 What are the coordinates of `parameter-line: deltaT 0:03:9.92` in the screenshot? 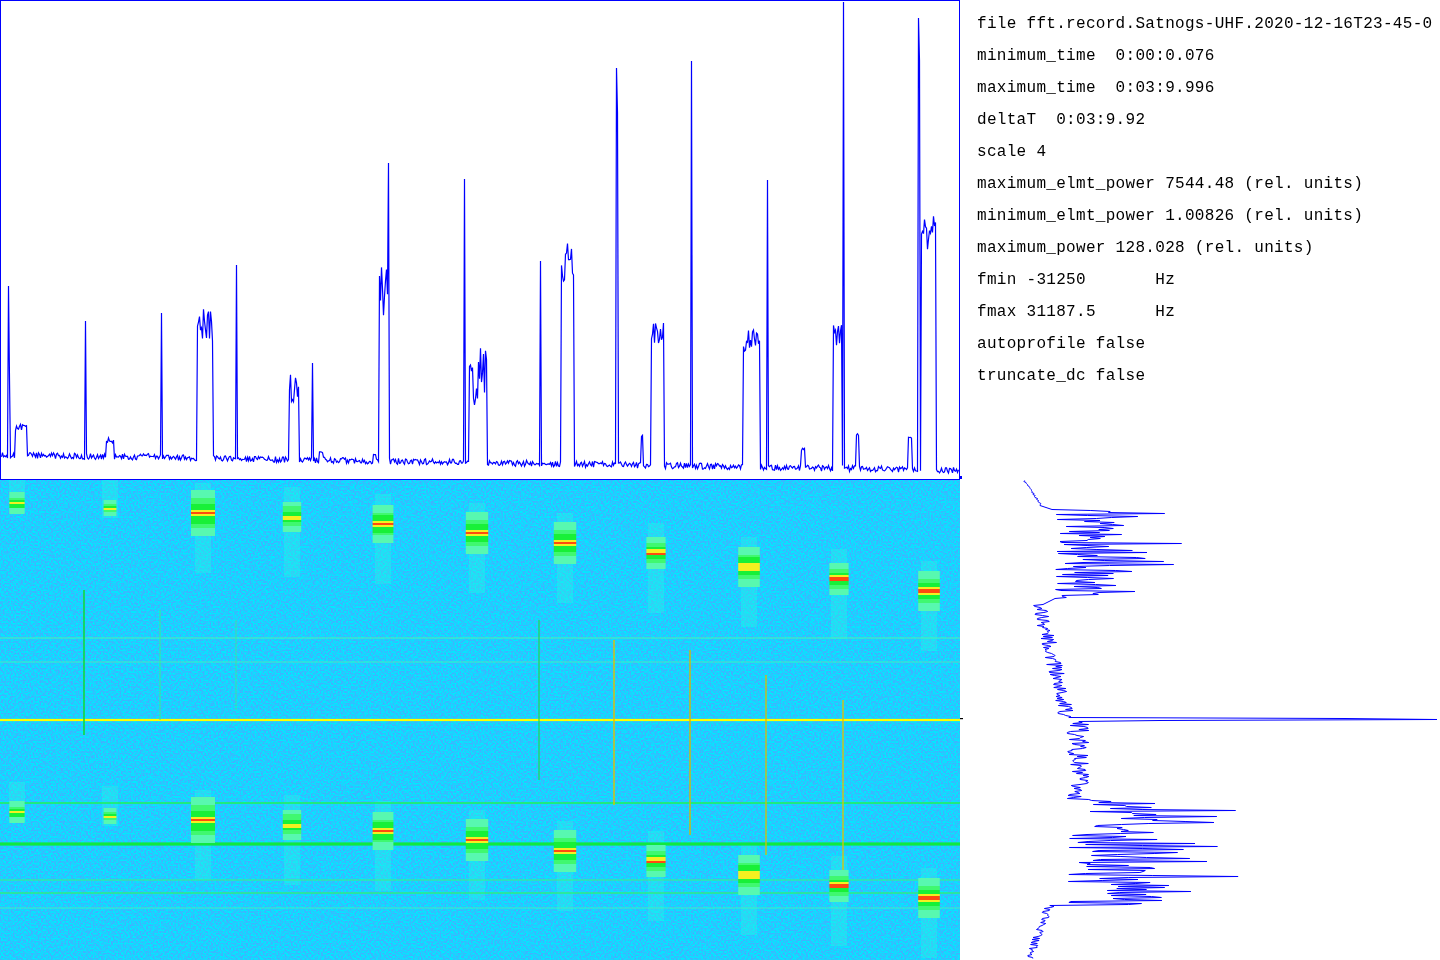 It's located at (1061, 120).